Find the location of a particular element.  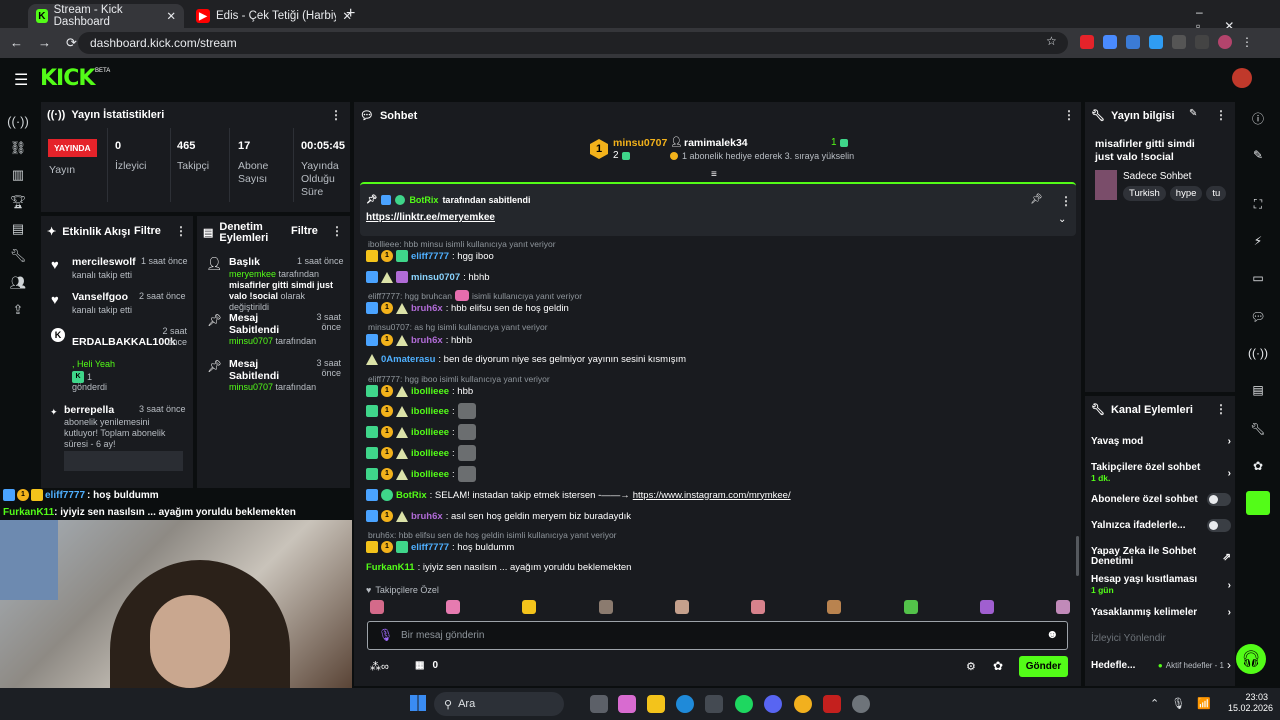

hamburger-menu-icon: ☰ is located at coordinates (21, 80).